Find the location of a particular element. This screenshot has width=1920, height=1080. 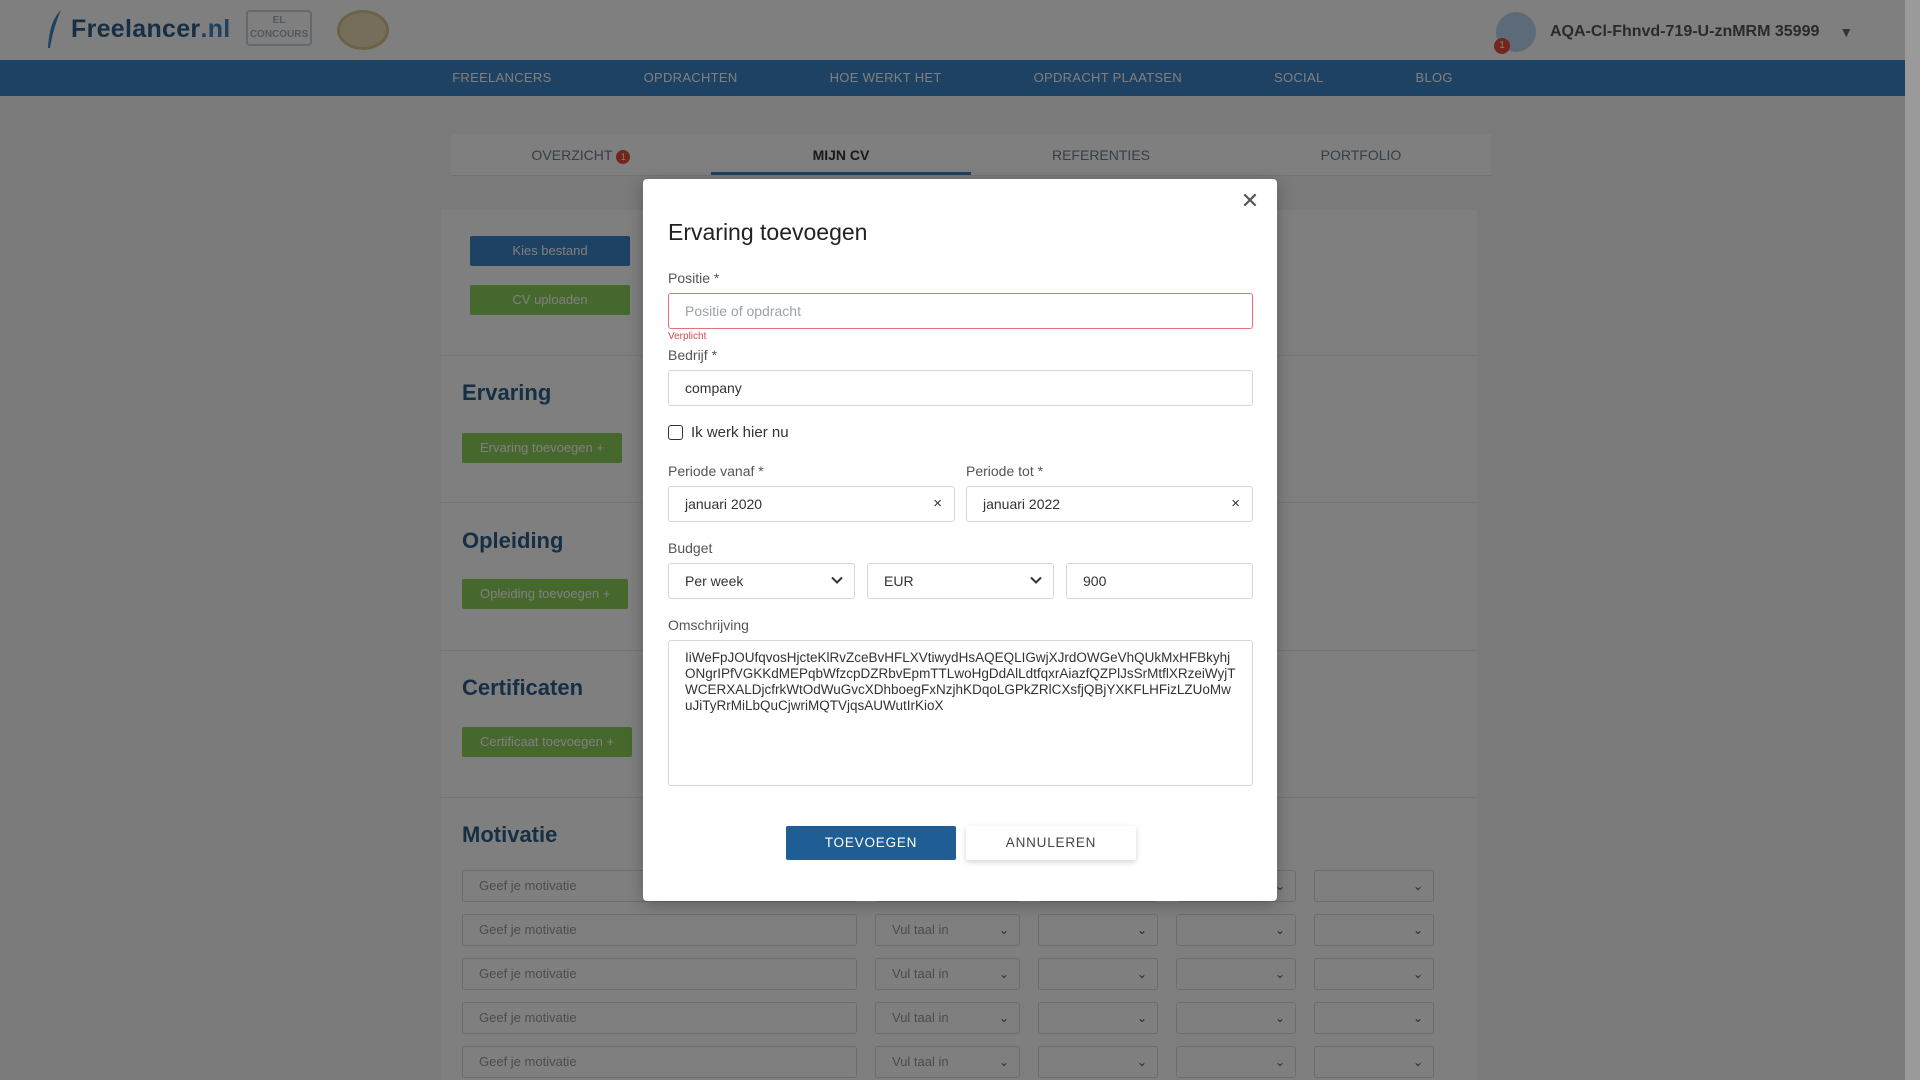

cancel-button: ANNULEREN is located at coordinates (1051, 843).